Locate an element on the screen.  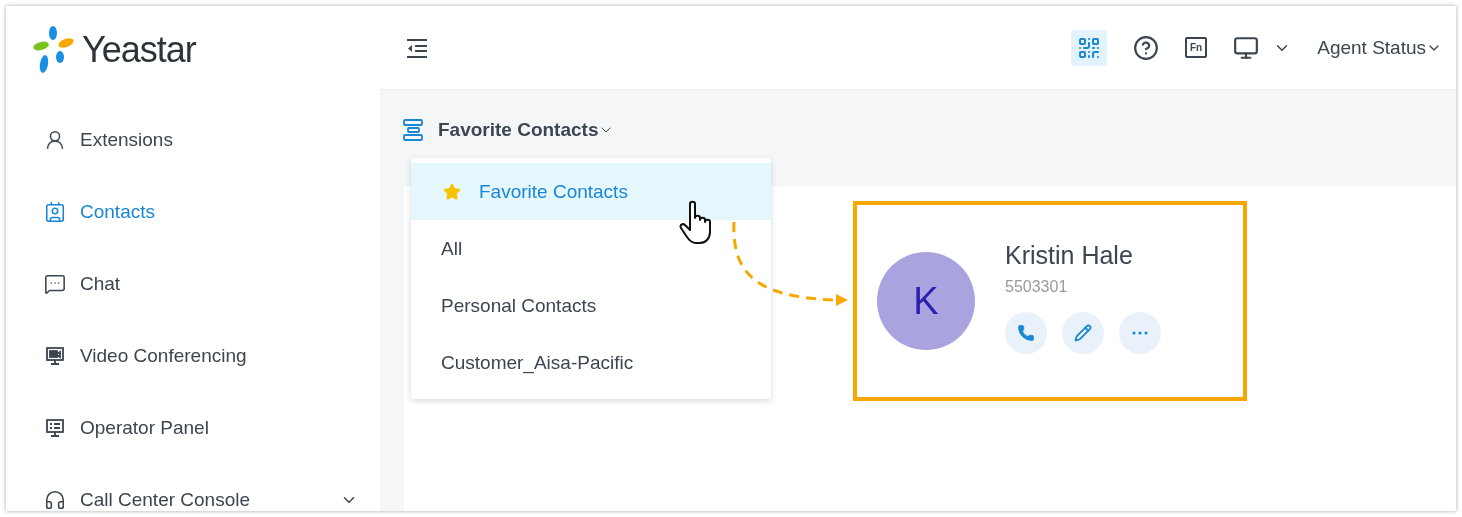
users-icon is located at coordinates (55, 140).